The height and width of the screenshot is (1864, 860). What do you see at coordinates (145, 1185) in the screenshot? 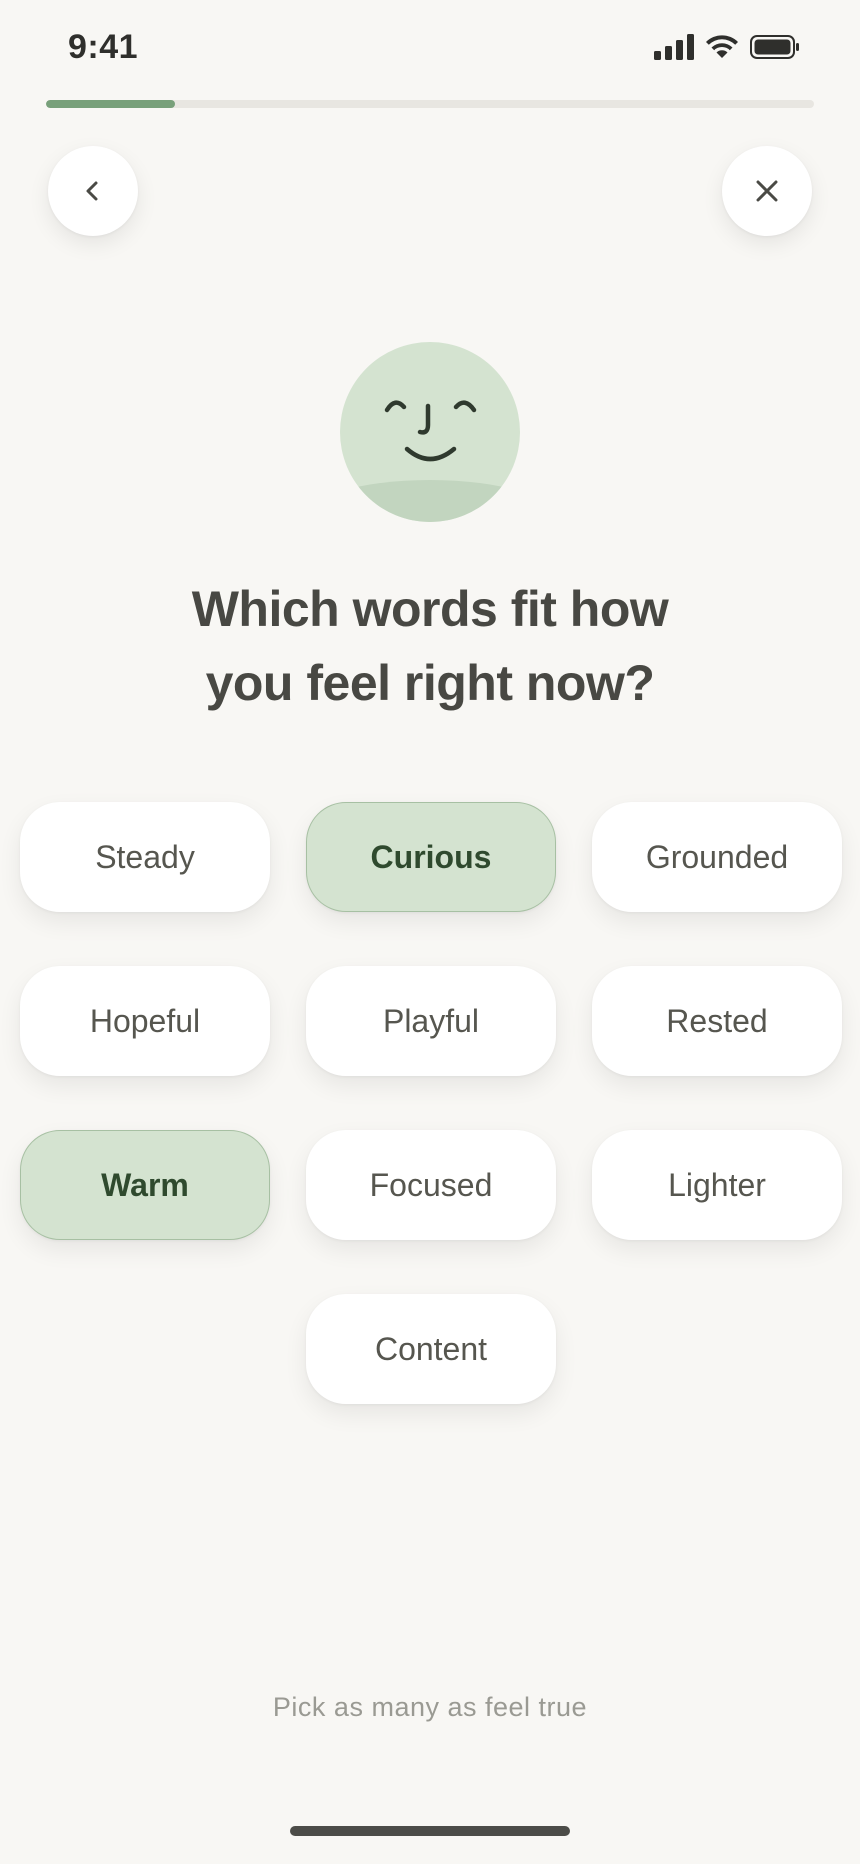
I see `chip-warm: Warm` at bounding box center [145, 1185].